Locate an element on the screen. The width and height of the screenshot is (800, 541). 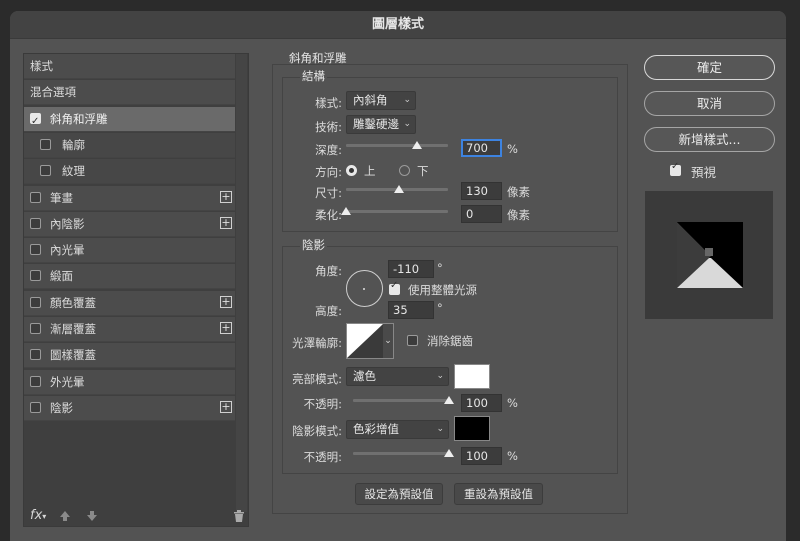
size-slider is located at coordinates (397, 189).